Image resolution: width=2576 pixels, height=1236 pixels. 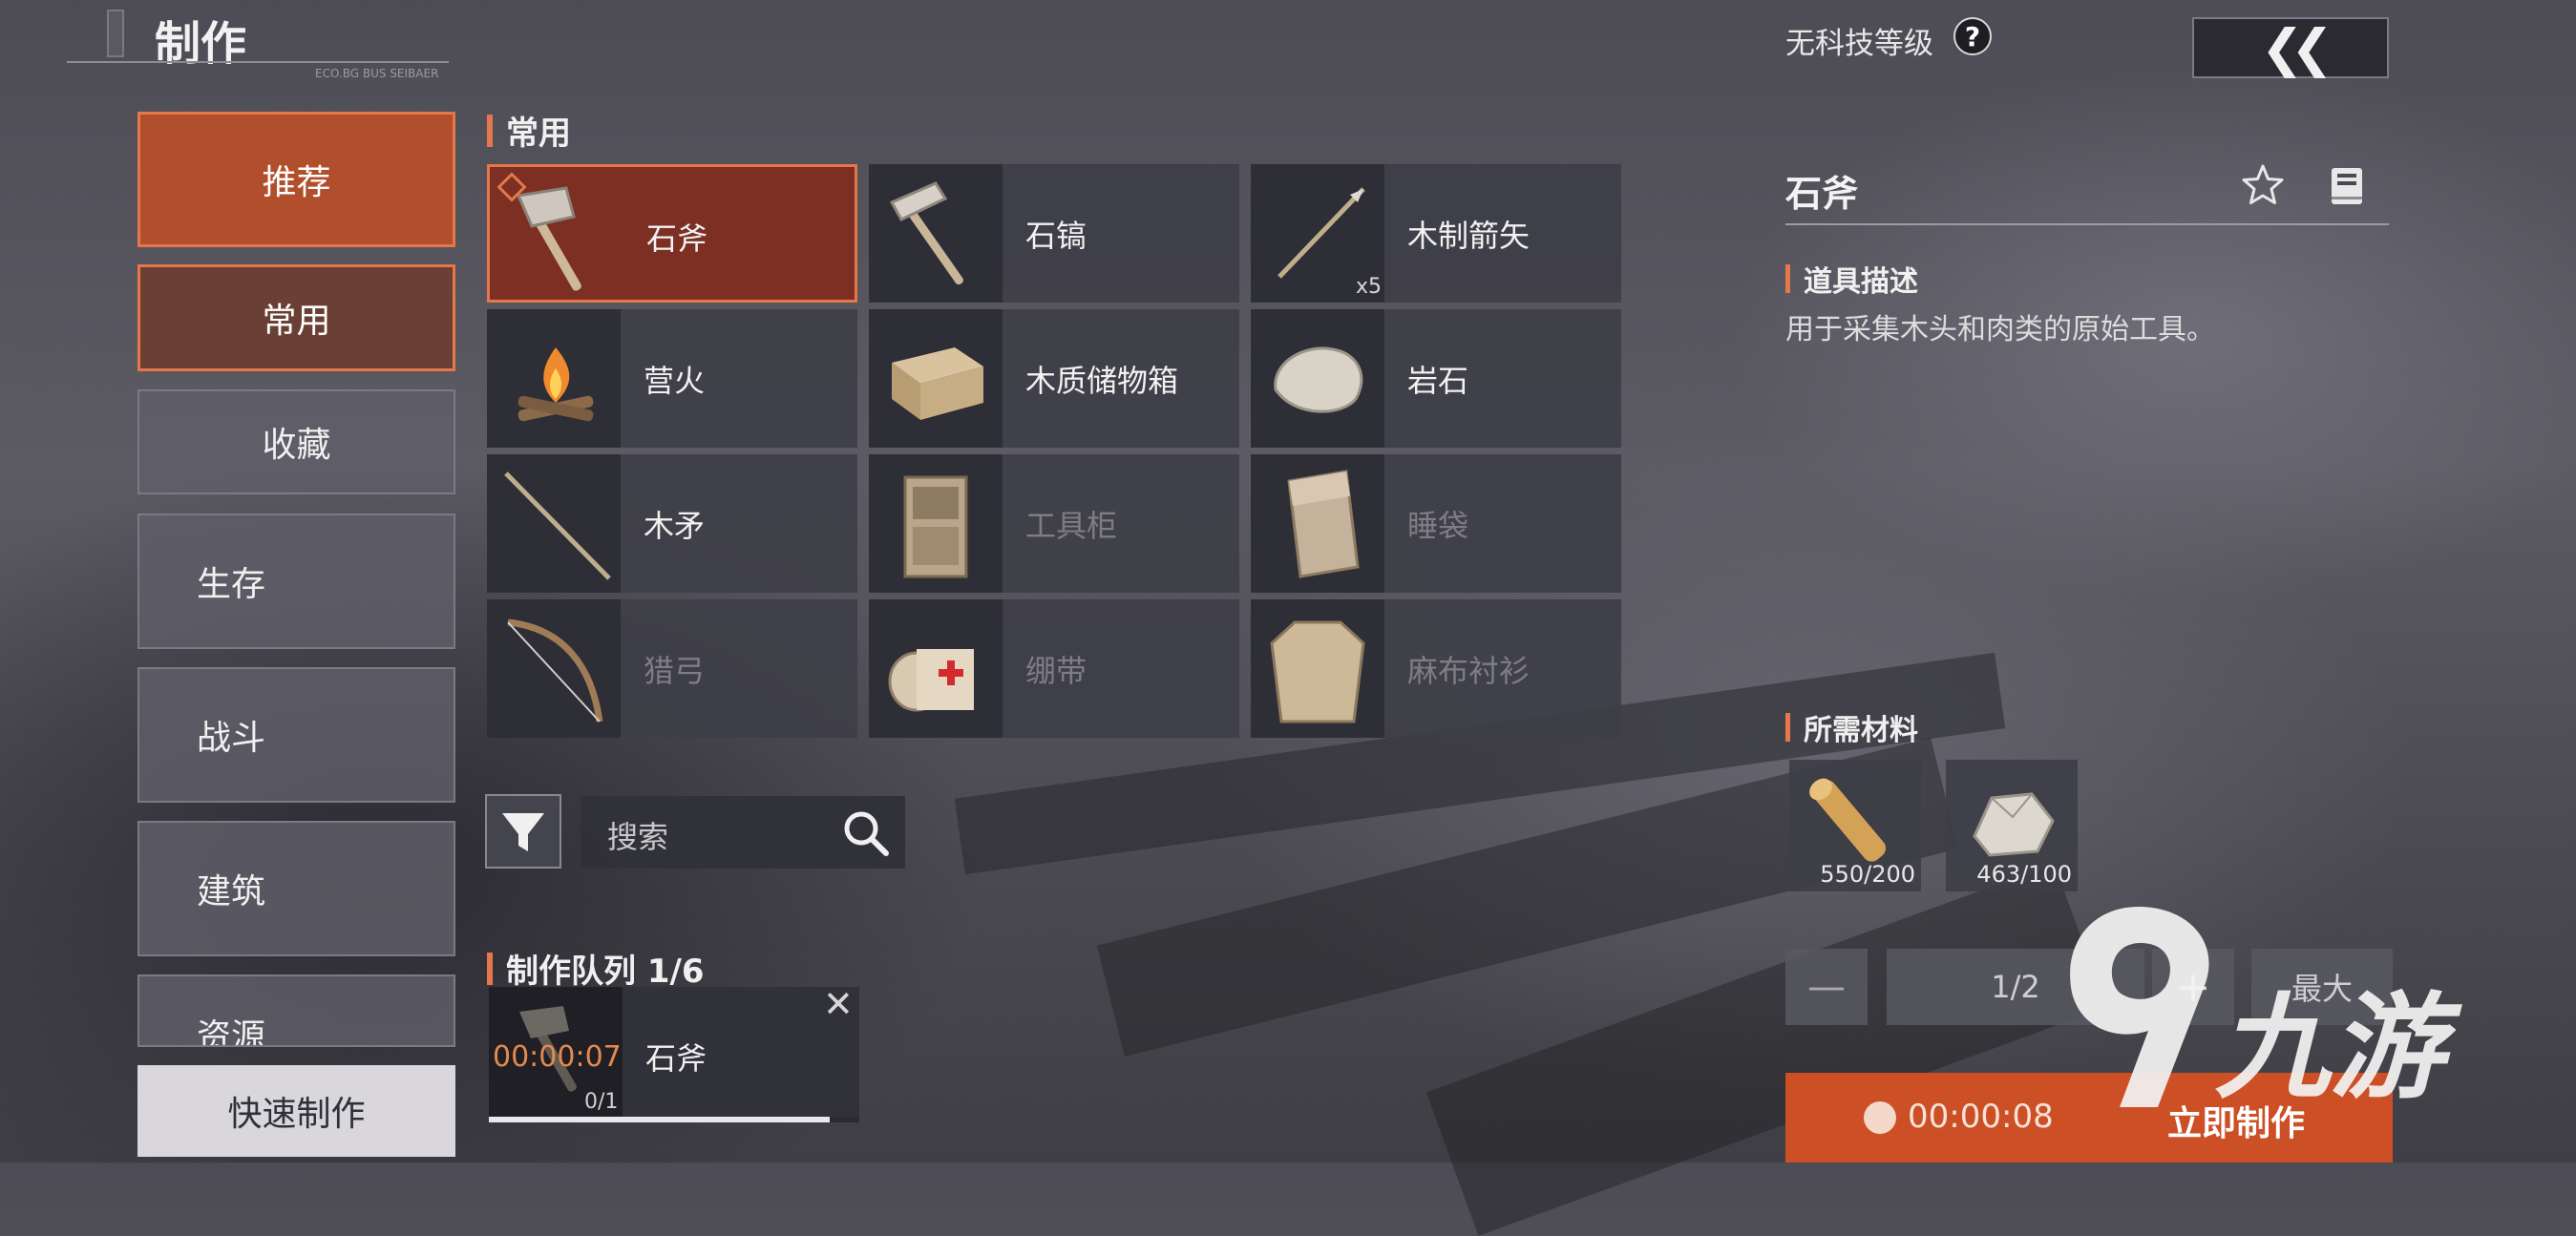 I want to click on craft-item-tool-cupboard: 工具柜, so click(x=1054, y=523).